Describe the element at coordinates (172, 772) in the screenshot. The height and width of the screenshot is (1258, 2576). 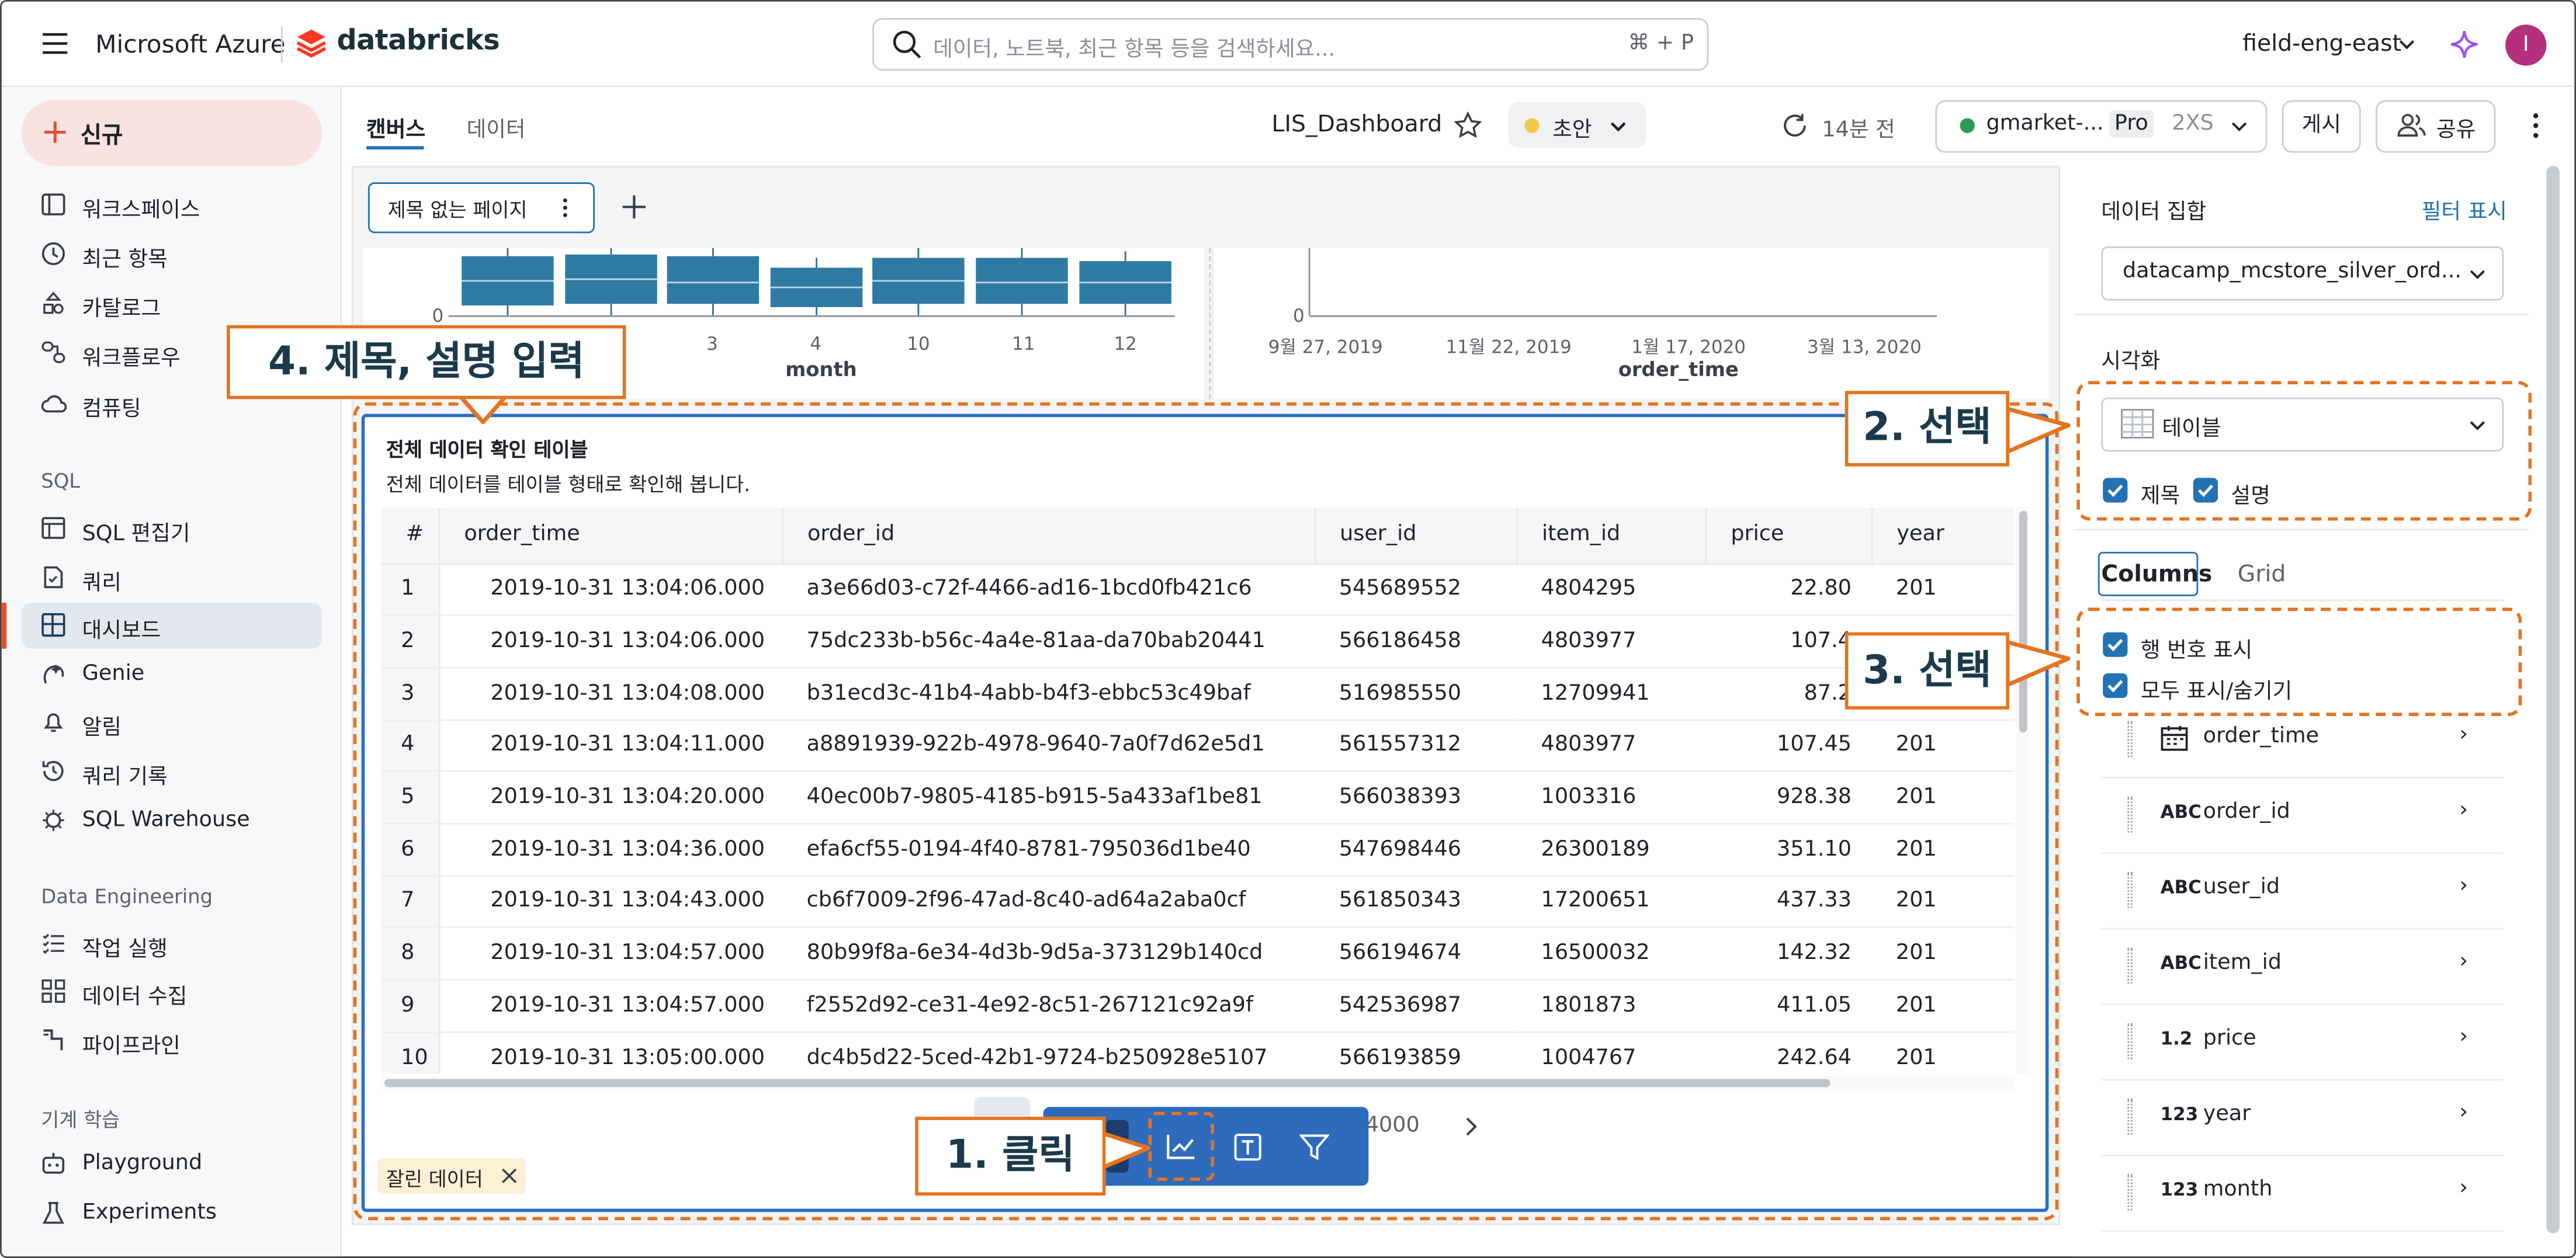
I see `sidebar-item-query-history: 쿼리 기록` at that location.